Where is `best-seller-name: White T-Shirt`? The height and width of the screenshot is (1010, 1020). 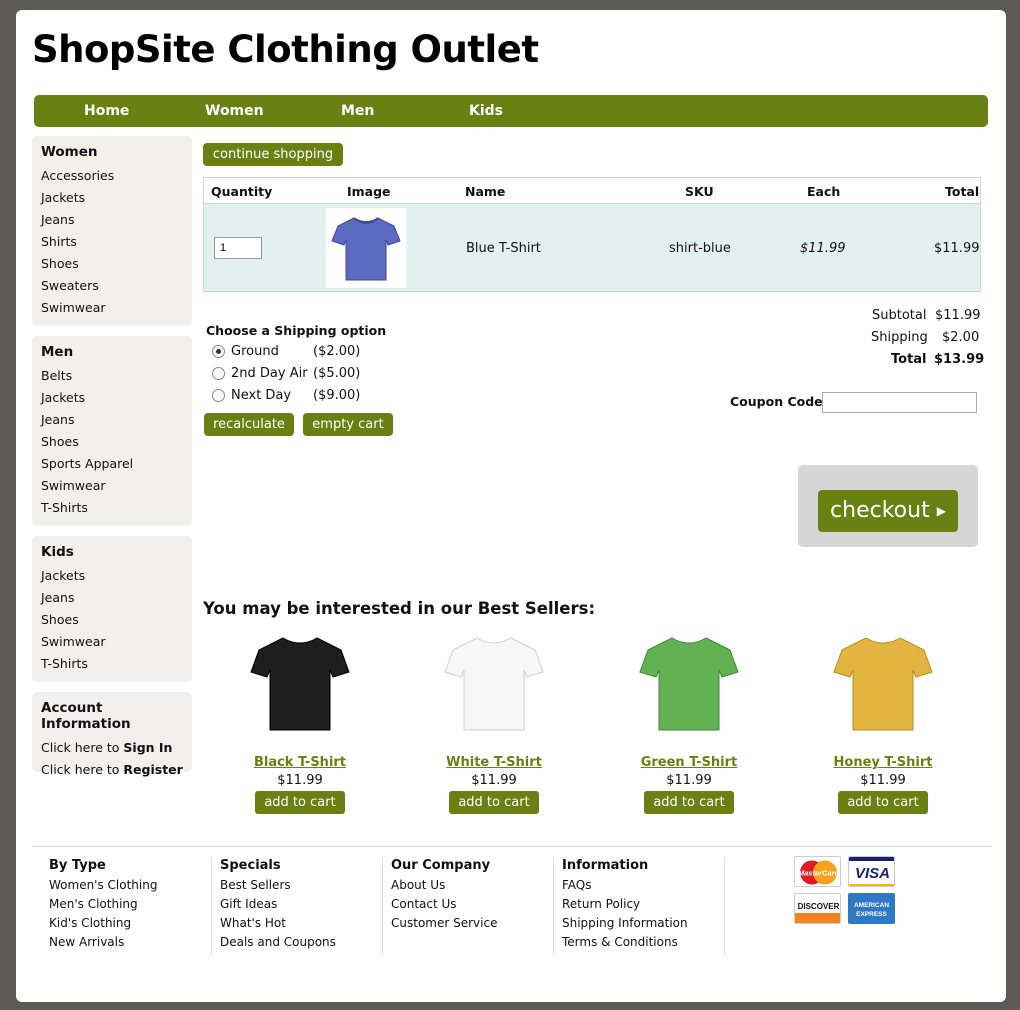 best-seller-name: White T-Shirt is located at coordinates (494, 762).